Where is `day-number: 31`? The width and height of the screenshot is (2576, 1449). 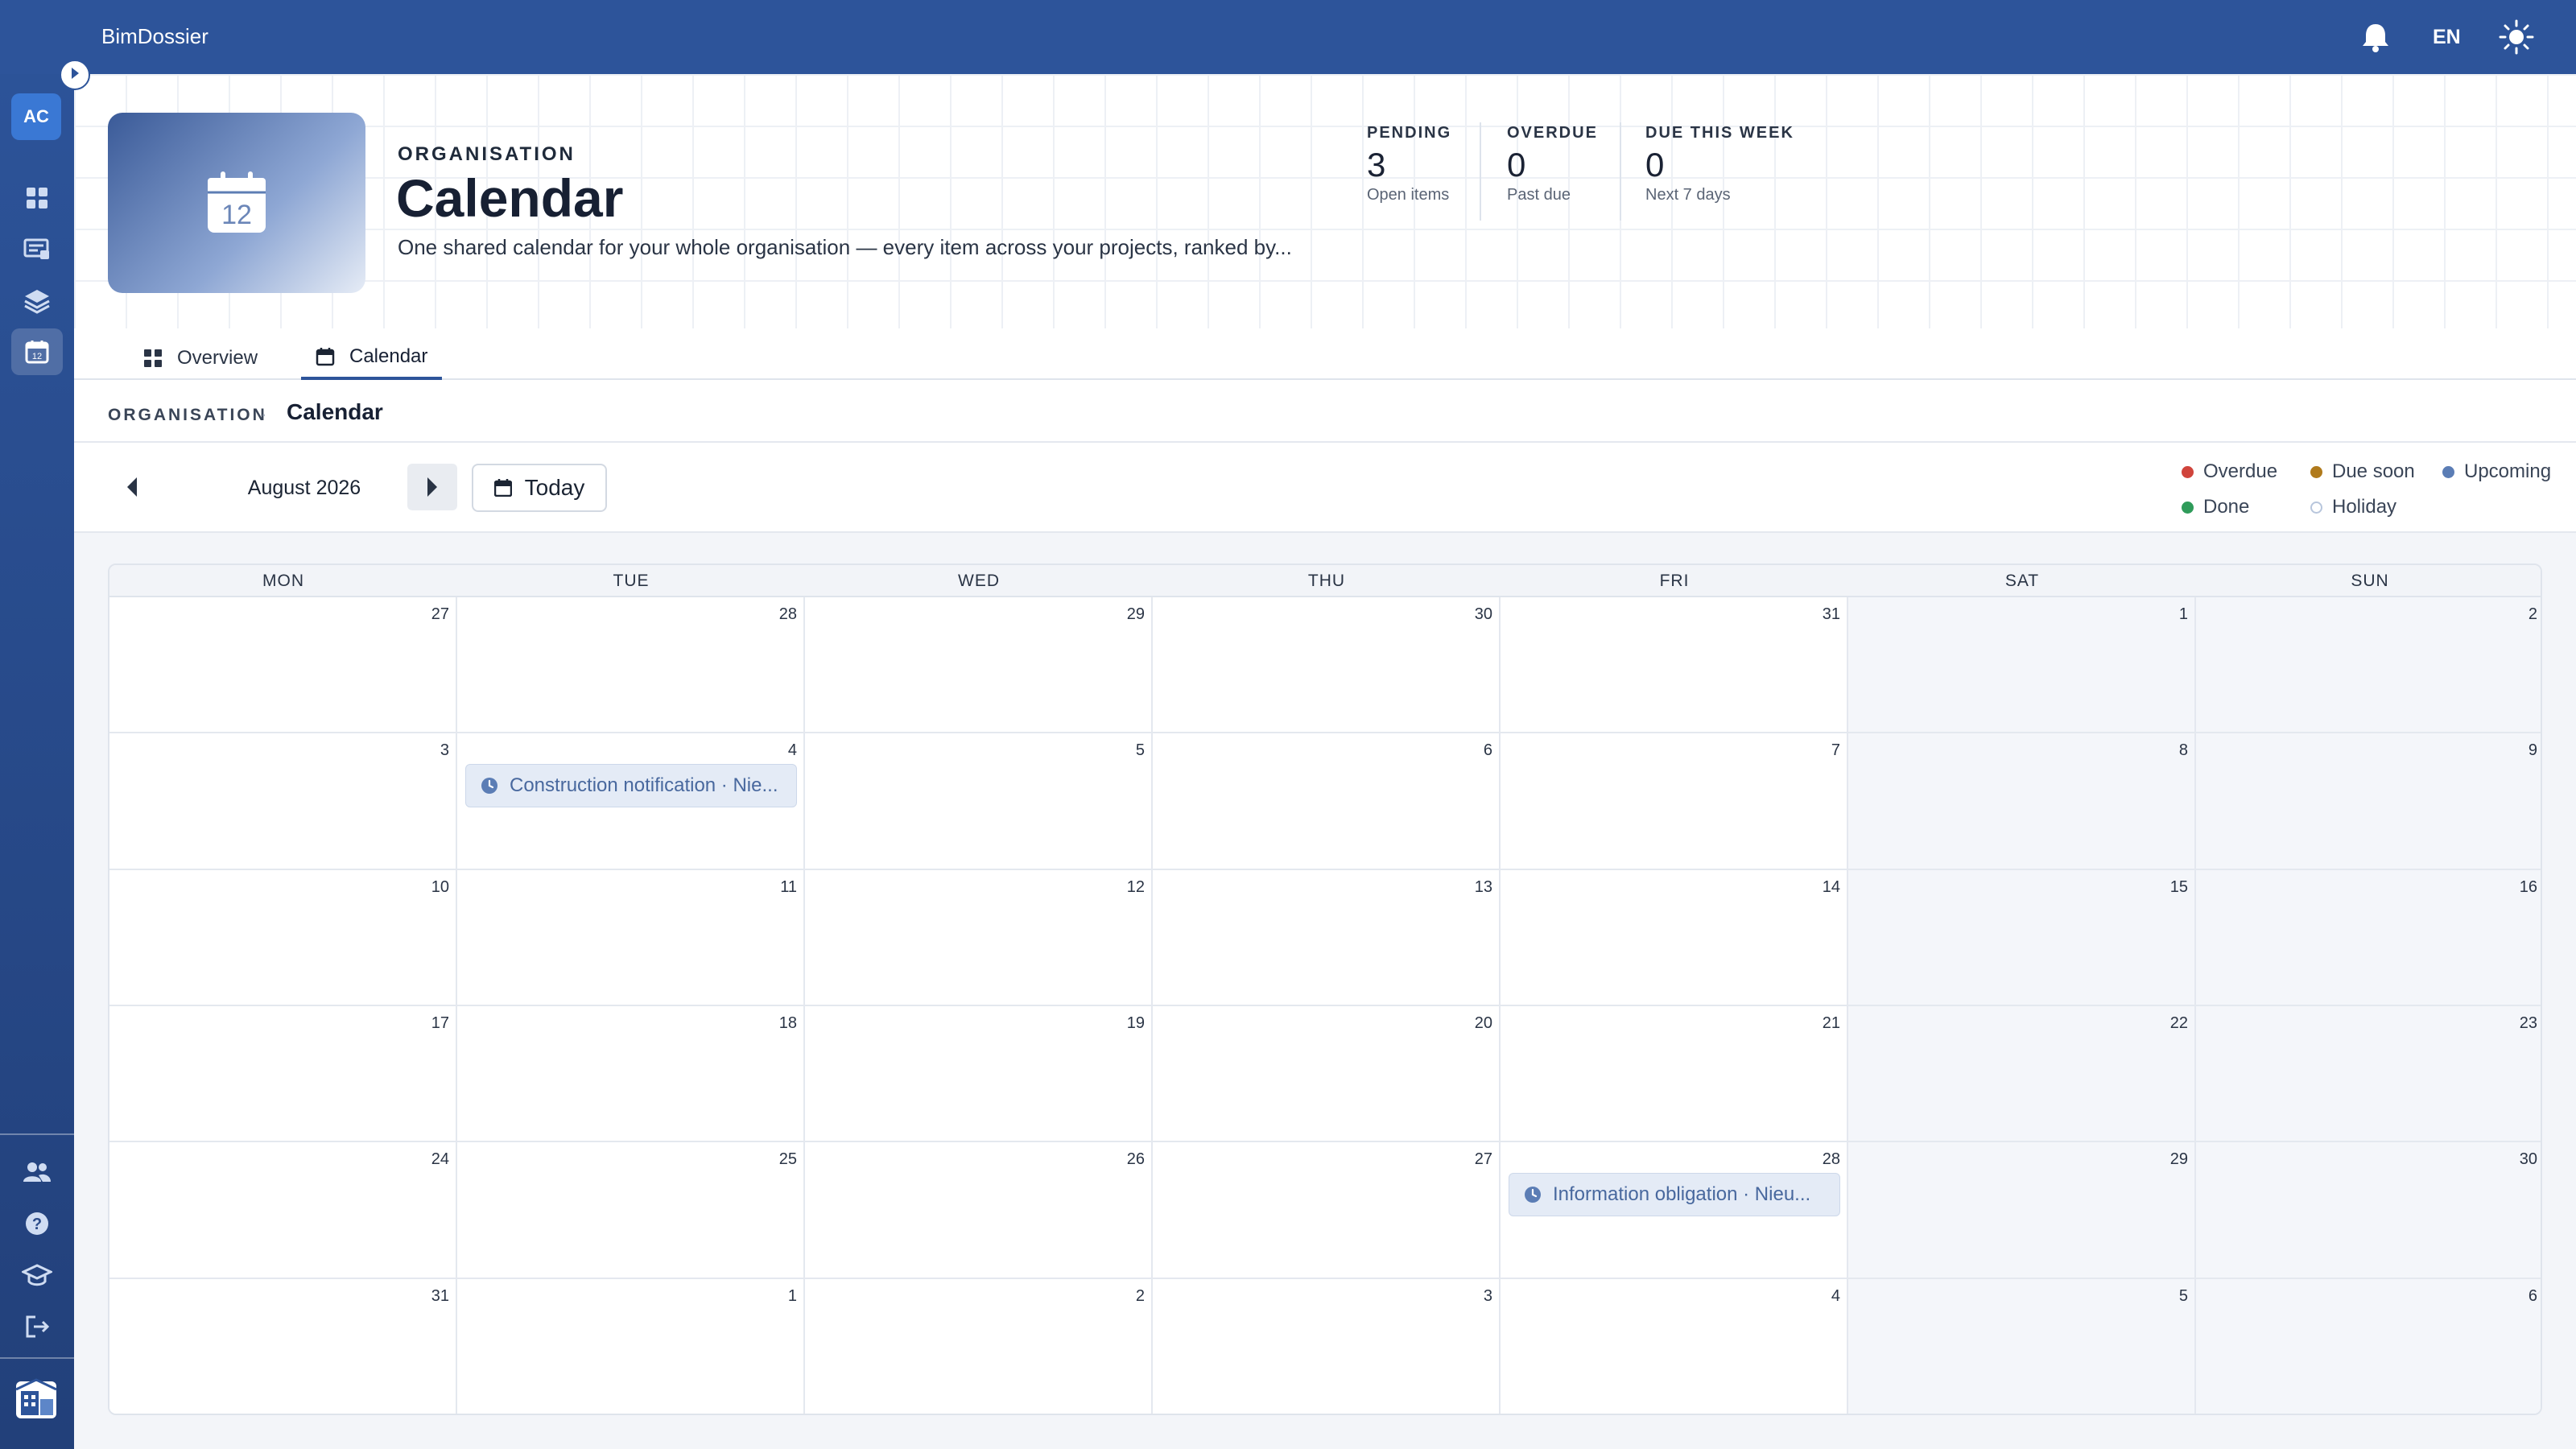
day-number: 31 is located at coordinates (440, 1295).